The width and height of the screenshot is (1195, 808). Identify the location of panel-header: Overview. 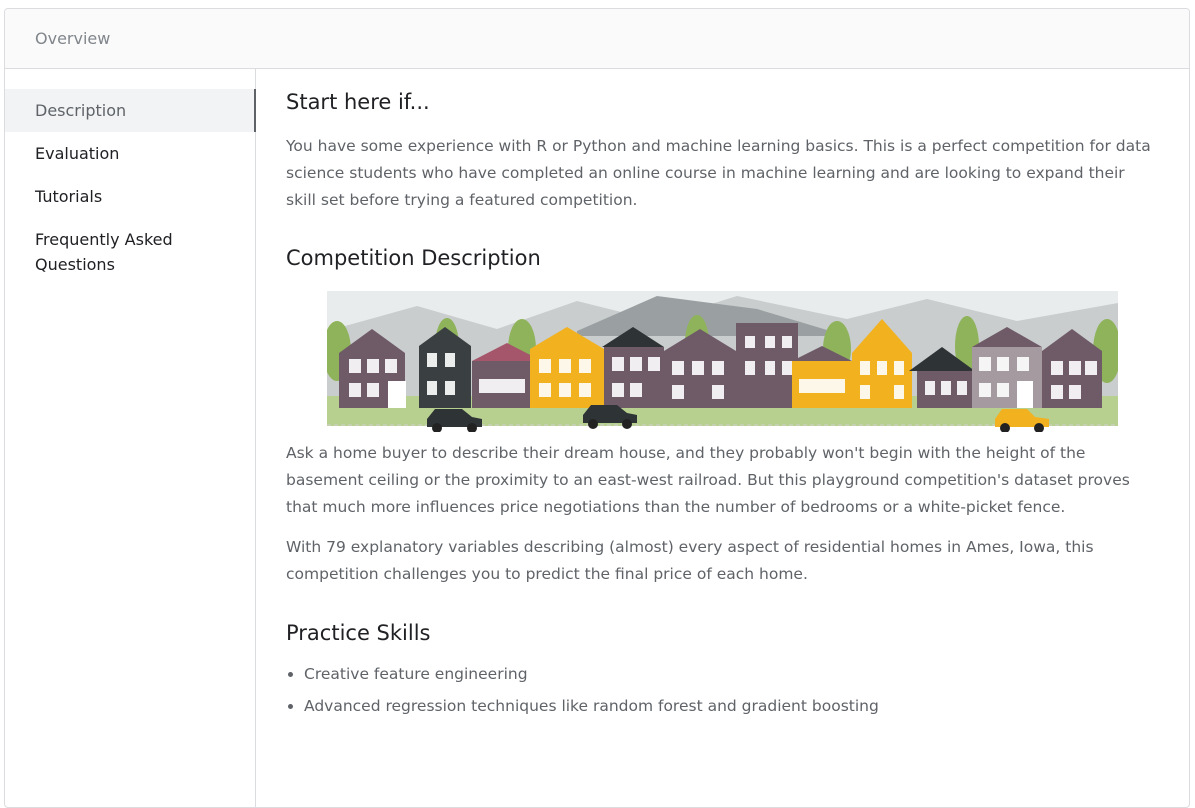
(597, 39).